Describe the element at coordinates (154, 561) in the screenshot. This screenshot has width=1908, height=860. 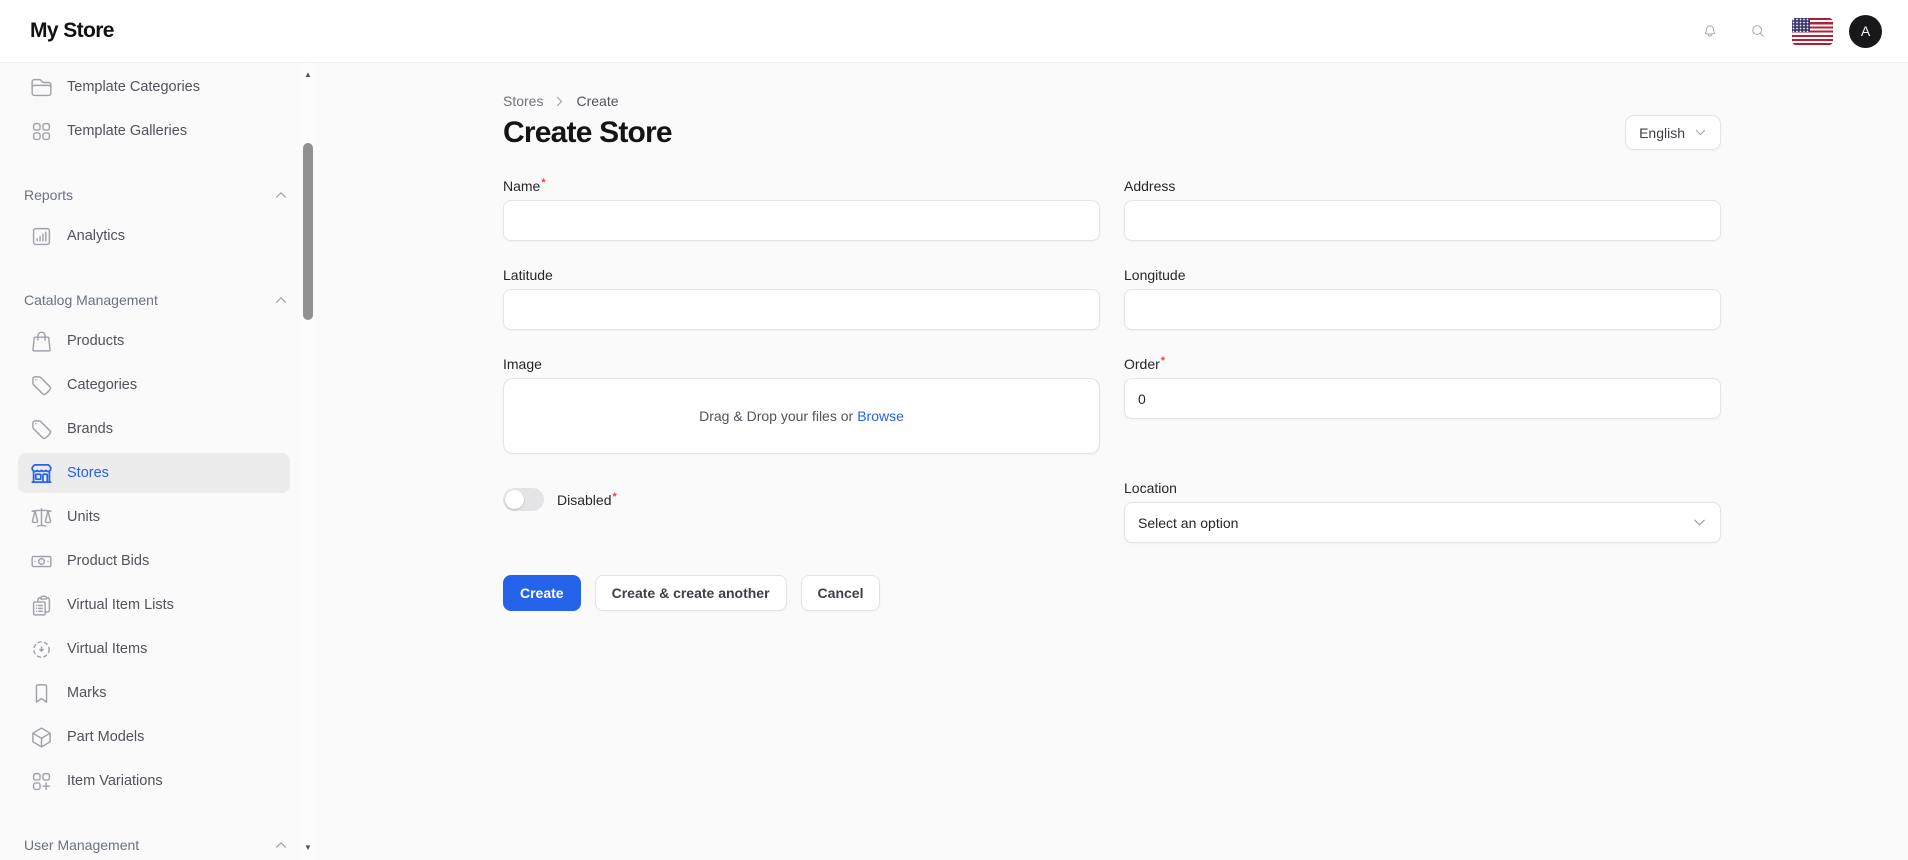
I see `sidebar-item-product-bids: Product Bids` at that location.